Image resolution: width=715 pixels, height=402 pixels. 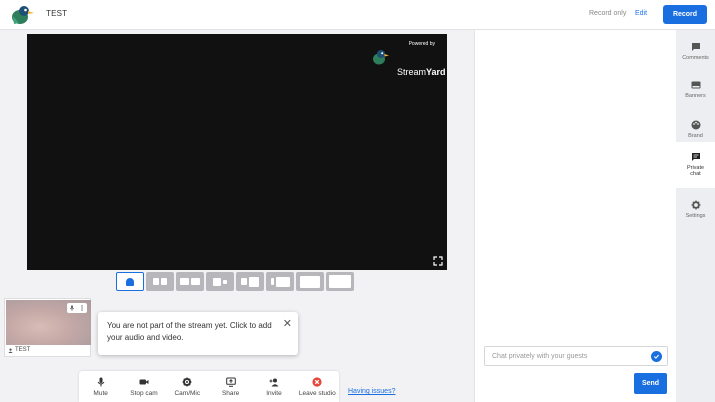 I want to click on share-label: Share, so click(x=230, y=393).